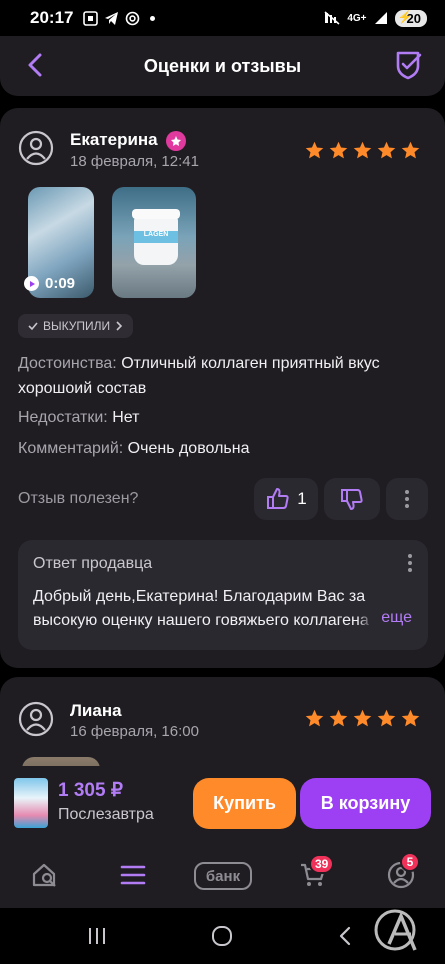 Image resolution: width=445 pixels, height=964 pixels. I want to click on review-date: 16 февраля, 16:00, so click(134, 731).